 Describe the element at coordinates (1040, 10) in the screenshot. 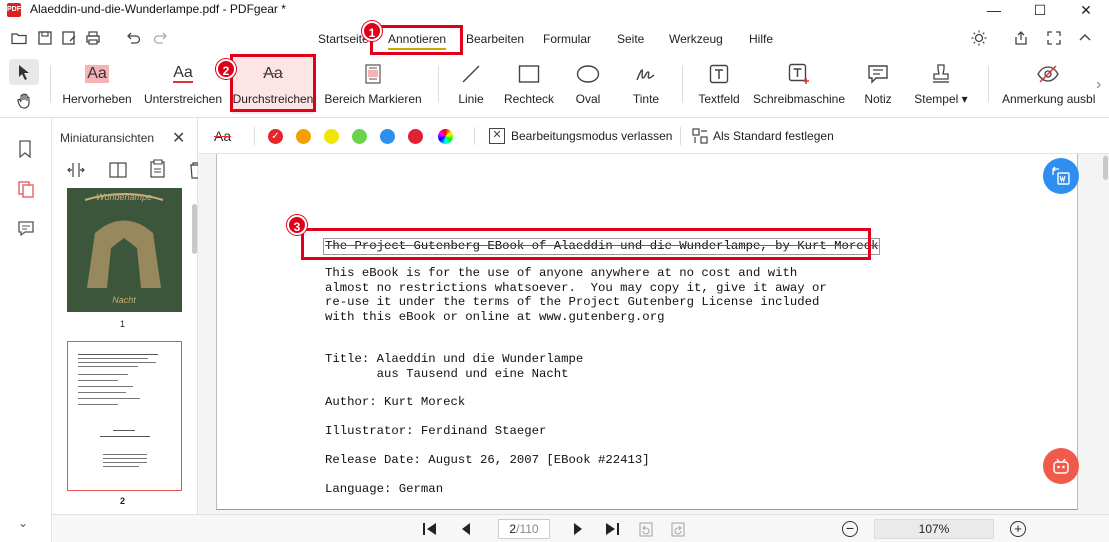

I see `maximize-button: ☐` at that location.